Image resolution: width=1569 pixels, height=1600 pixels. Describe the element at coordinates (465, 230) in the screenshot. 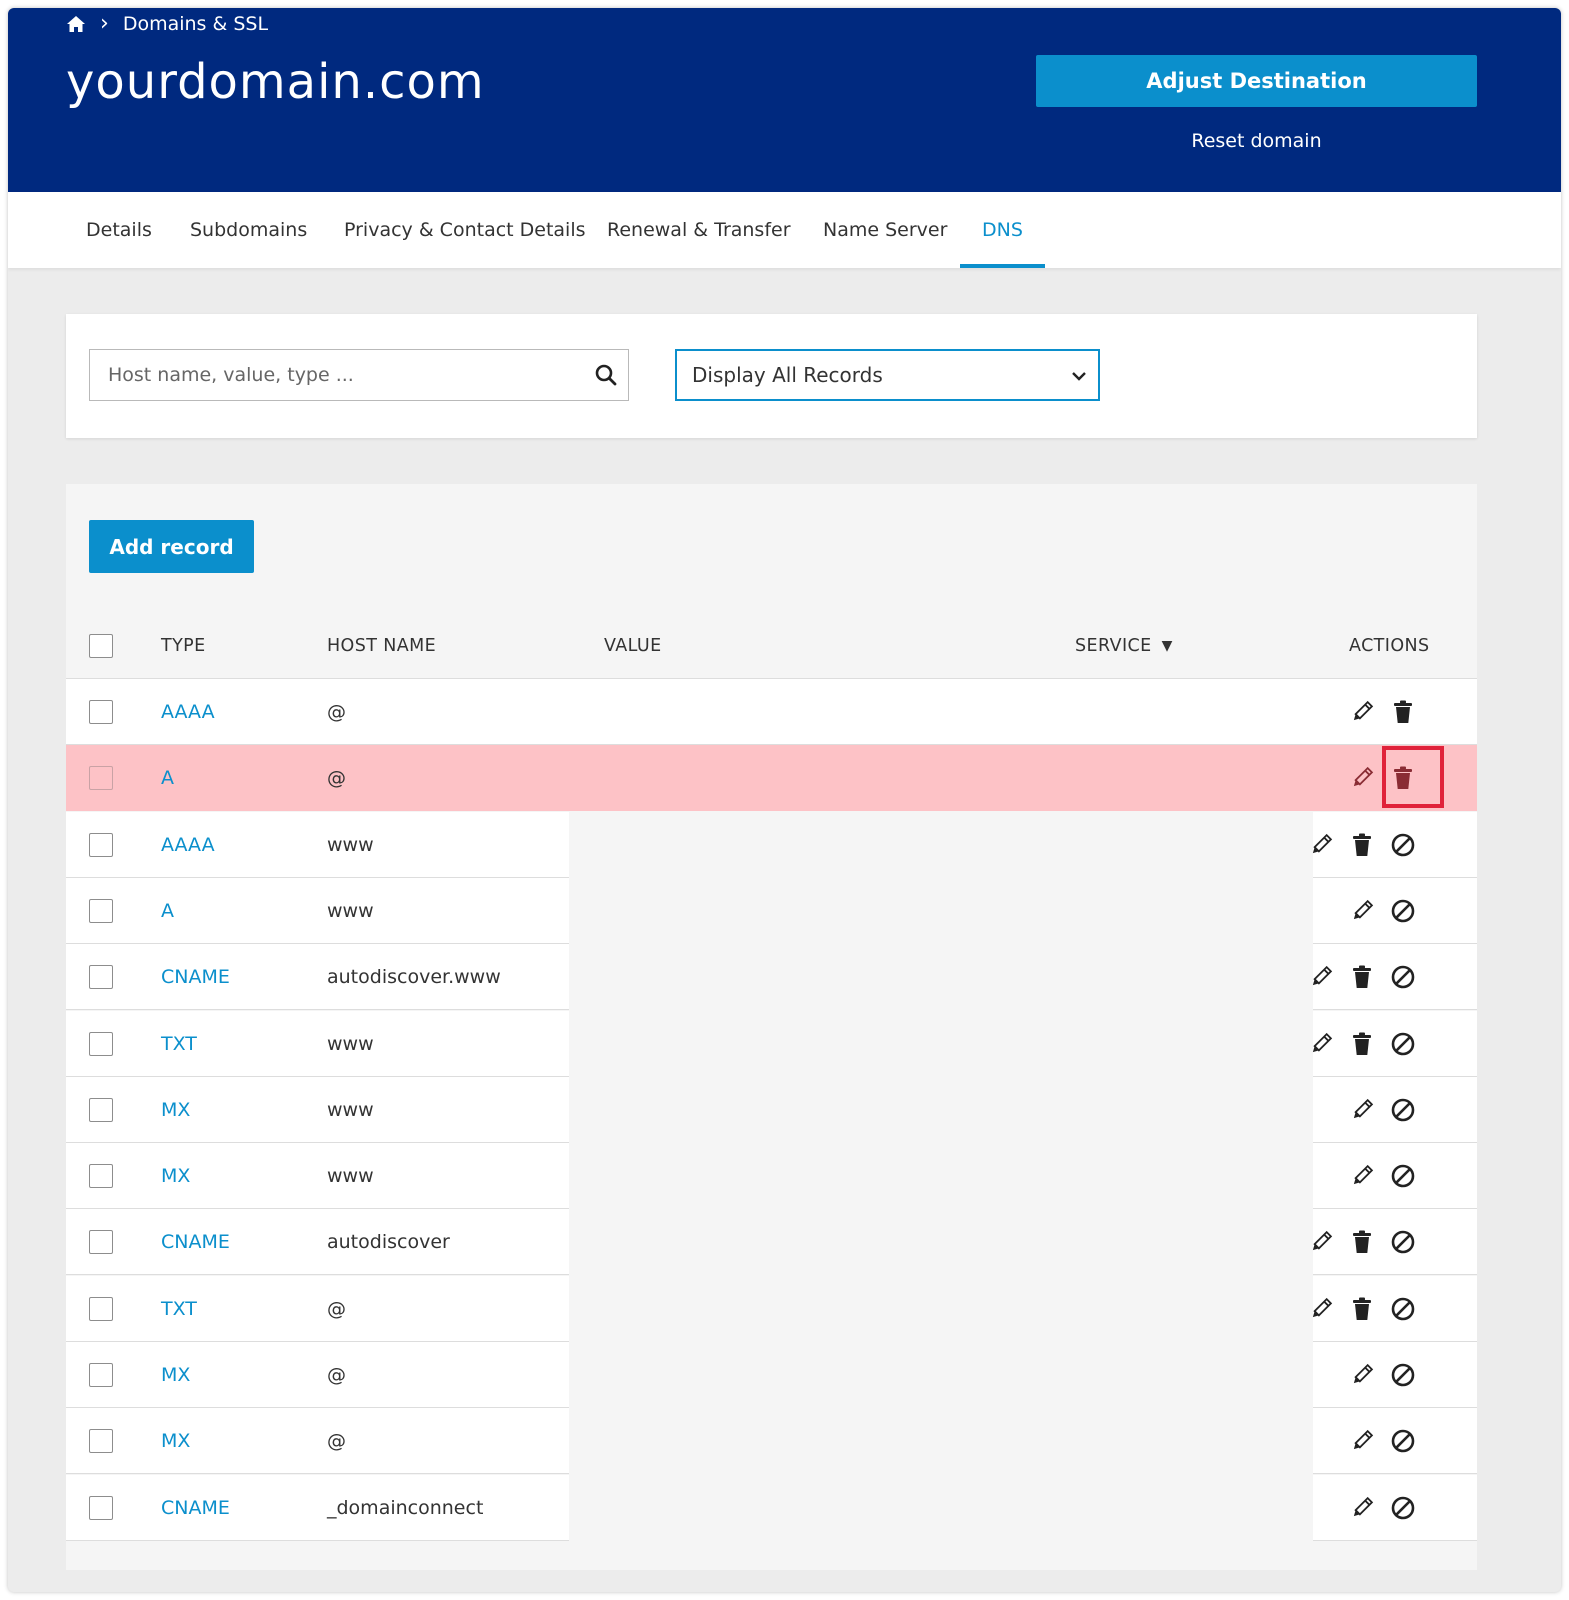

I see `tab-privacy-contact: Privacy & Contact Details` at that location.